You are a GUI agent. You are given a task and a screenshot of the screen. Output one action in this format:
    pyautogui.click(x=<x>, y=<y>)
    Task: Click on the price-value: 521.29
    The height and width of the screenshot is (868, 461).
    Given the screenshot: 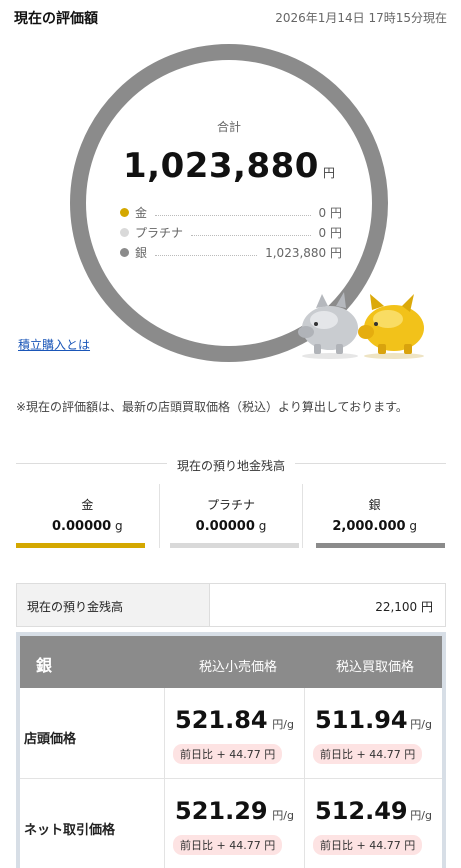 What is the action you would take?
    pyautogui.click(x=221, y=811)
    